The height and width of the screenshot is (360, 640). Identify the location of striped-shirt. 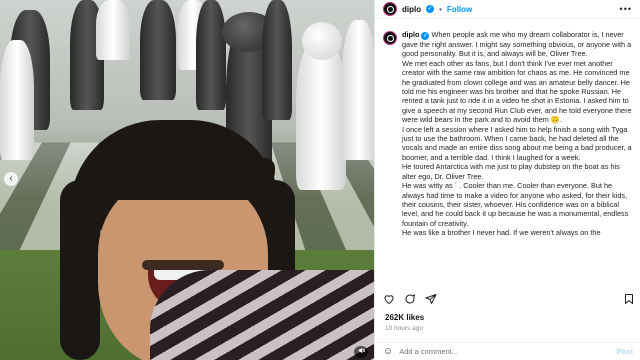
(262, 315).